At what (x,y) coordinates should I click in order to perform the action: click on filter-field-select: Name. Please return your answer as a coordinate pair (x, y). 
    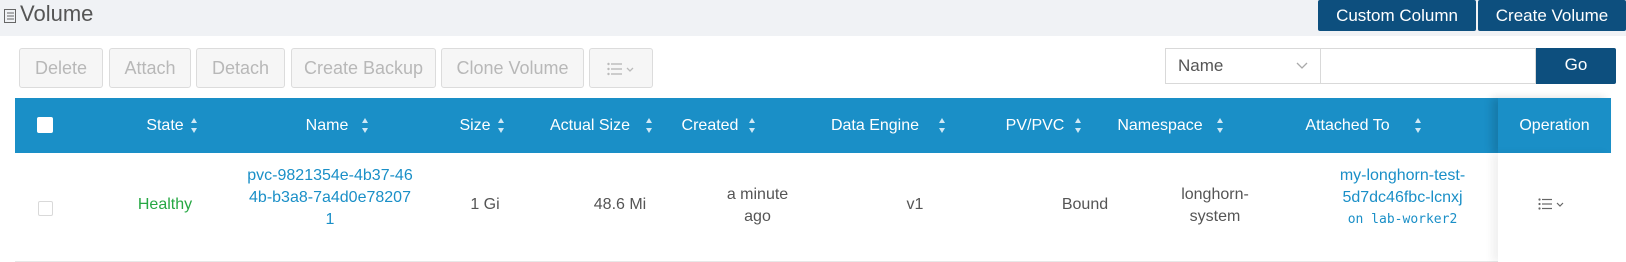
    Looking at the image, I should click on (1242, 66).